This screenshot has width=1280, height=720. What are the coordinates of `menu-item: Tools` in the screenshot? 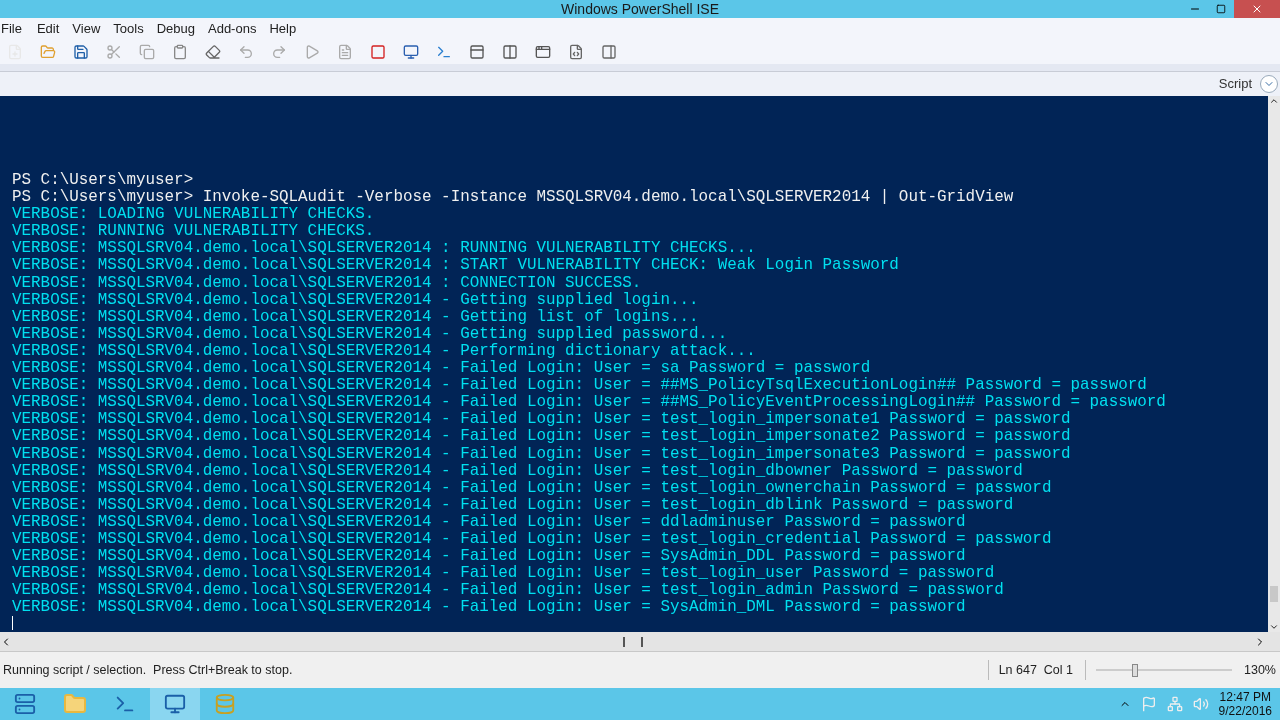 It's located at (128, 29).